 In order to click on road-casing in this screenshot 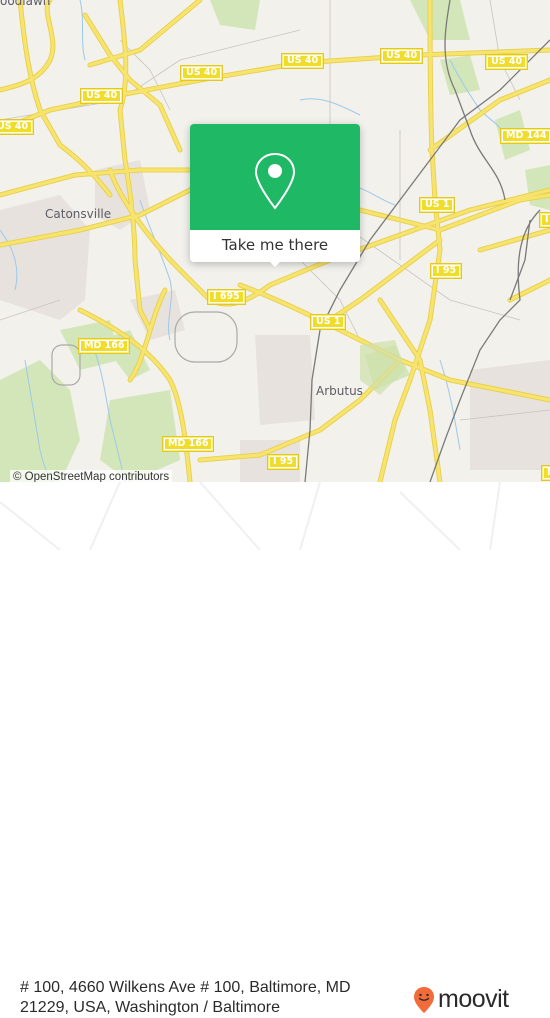, I will do `click(145, 34)`.